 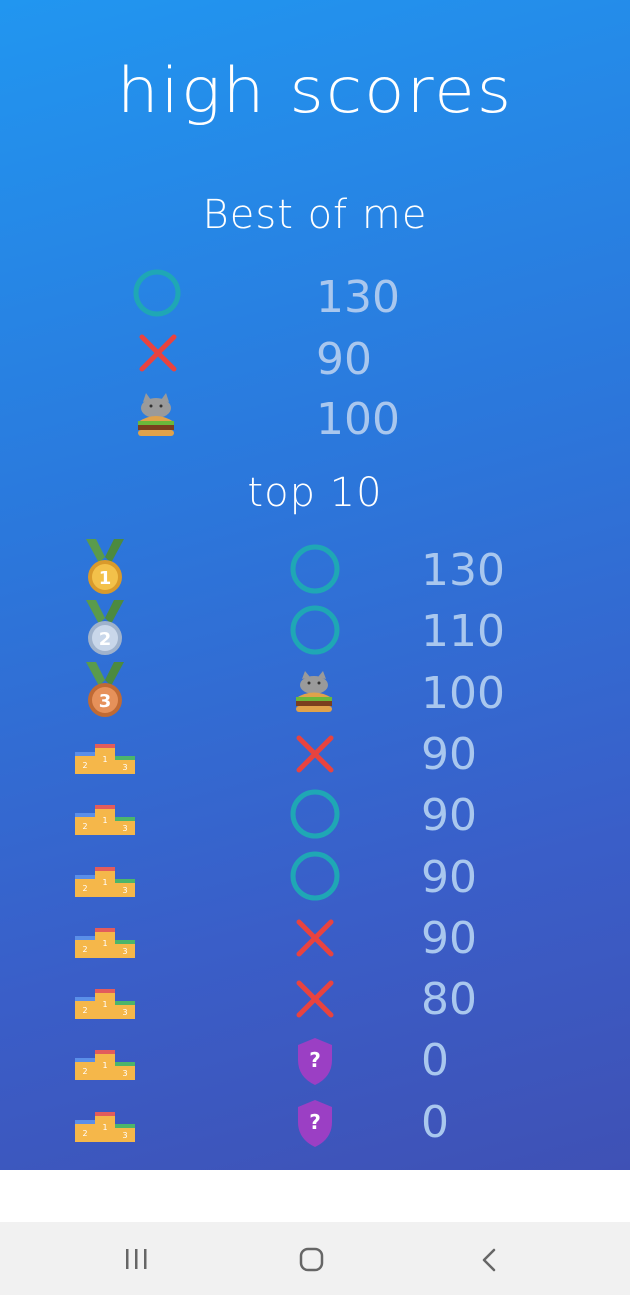 I want to click on silver-medal-icon: 2, so click(x=105, y=631).